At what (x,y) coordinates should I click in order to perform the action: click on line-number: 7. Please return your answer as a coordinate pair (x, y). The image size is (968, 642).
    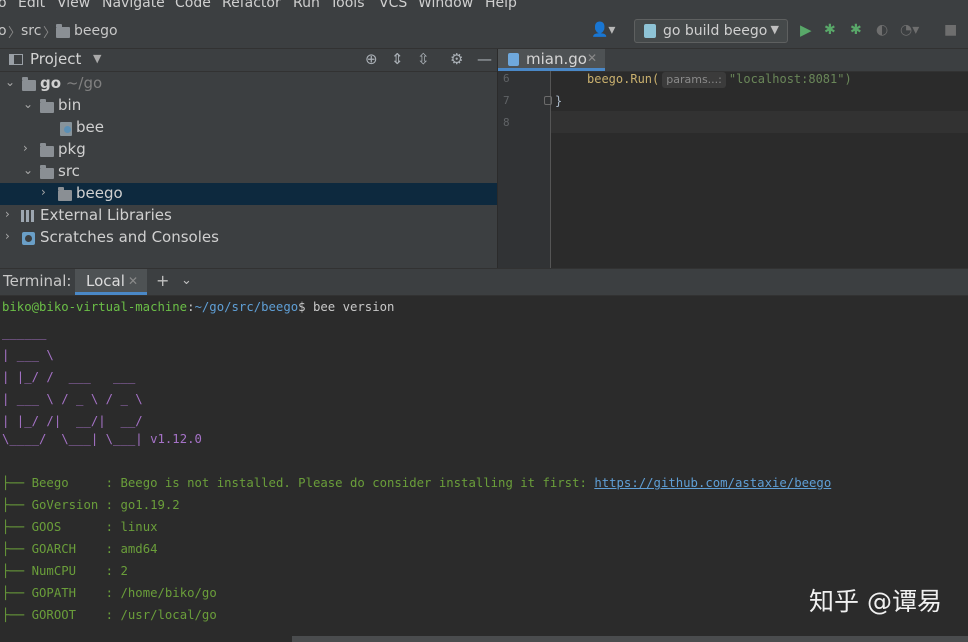
    Looking at the image, I should click on (506, 100).